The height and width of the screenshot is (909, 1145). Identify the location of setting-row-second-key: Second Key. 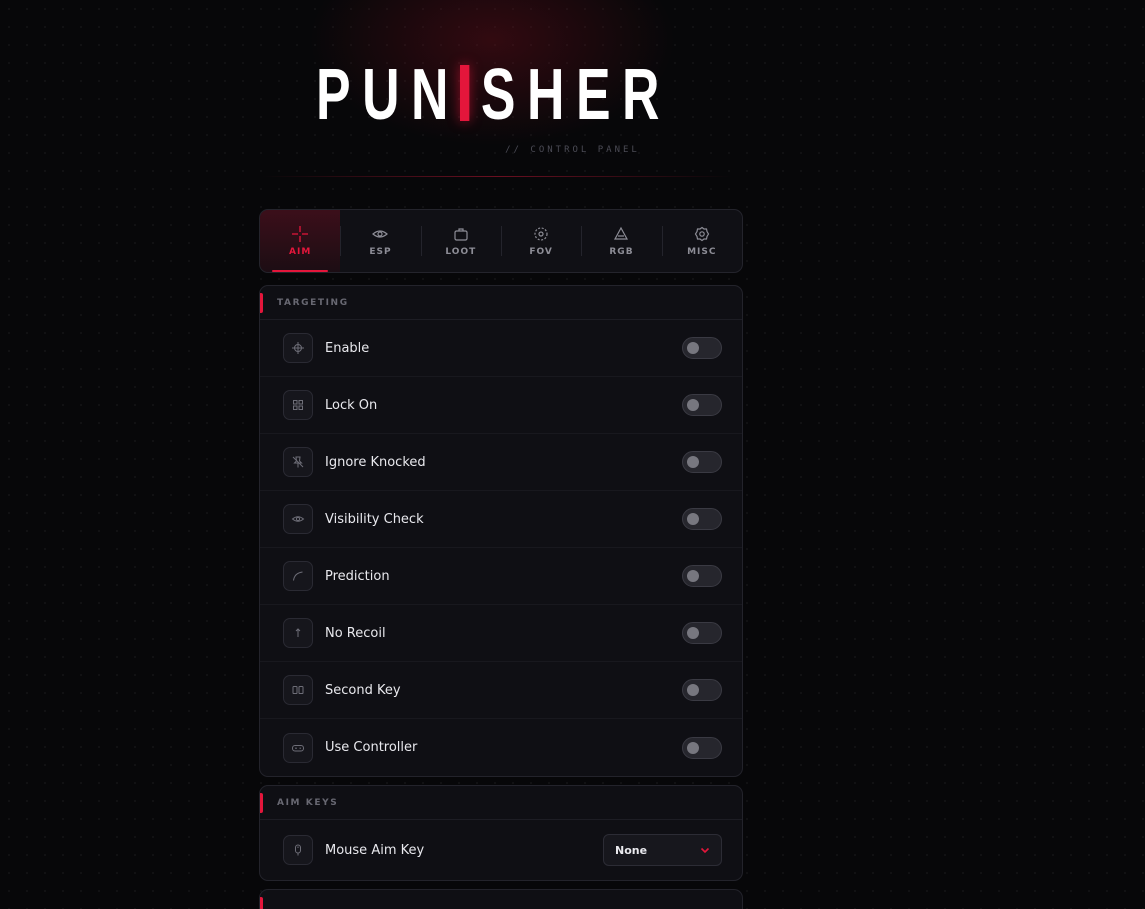
(501, 690).